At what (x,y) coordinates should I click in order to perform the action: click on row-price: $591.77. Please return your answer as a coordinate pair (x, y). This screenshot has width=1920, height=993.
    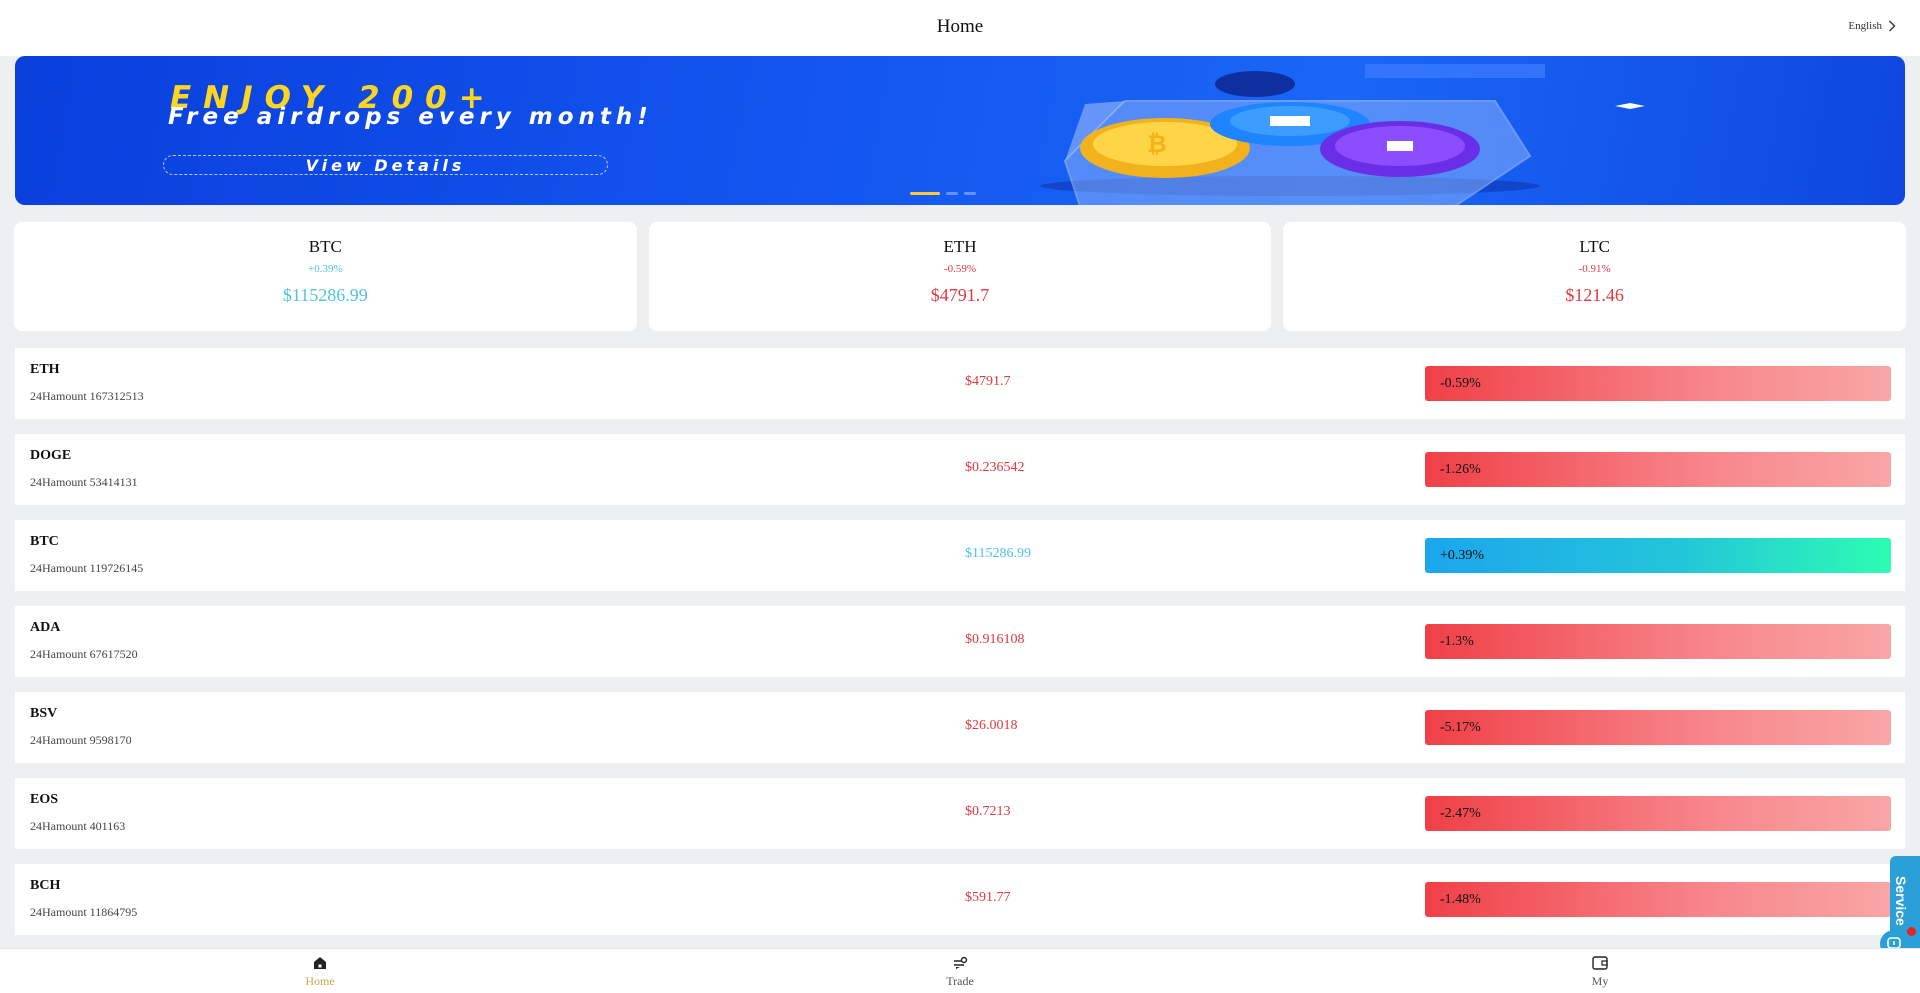
    Looking at the image, I should click on (988, 897).